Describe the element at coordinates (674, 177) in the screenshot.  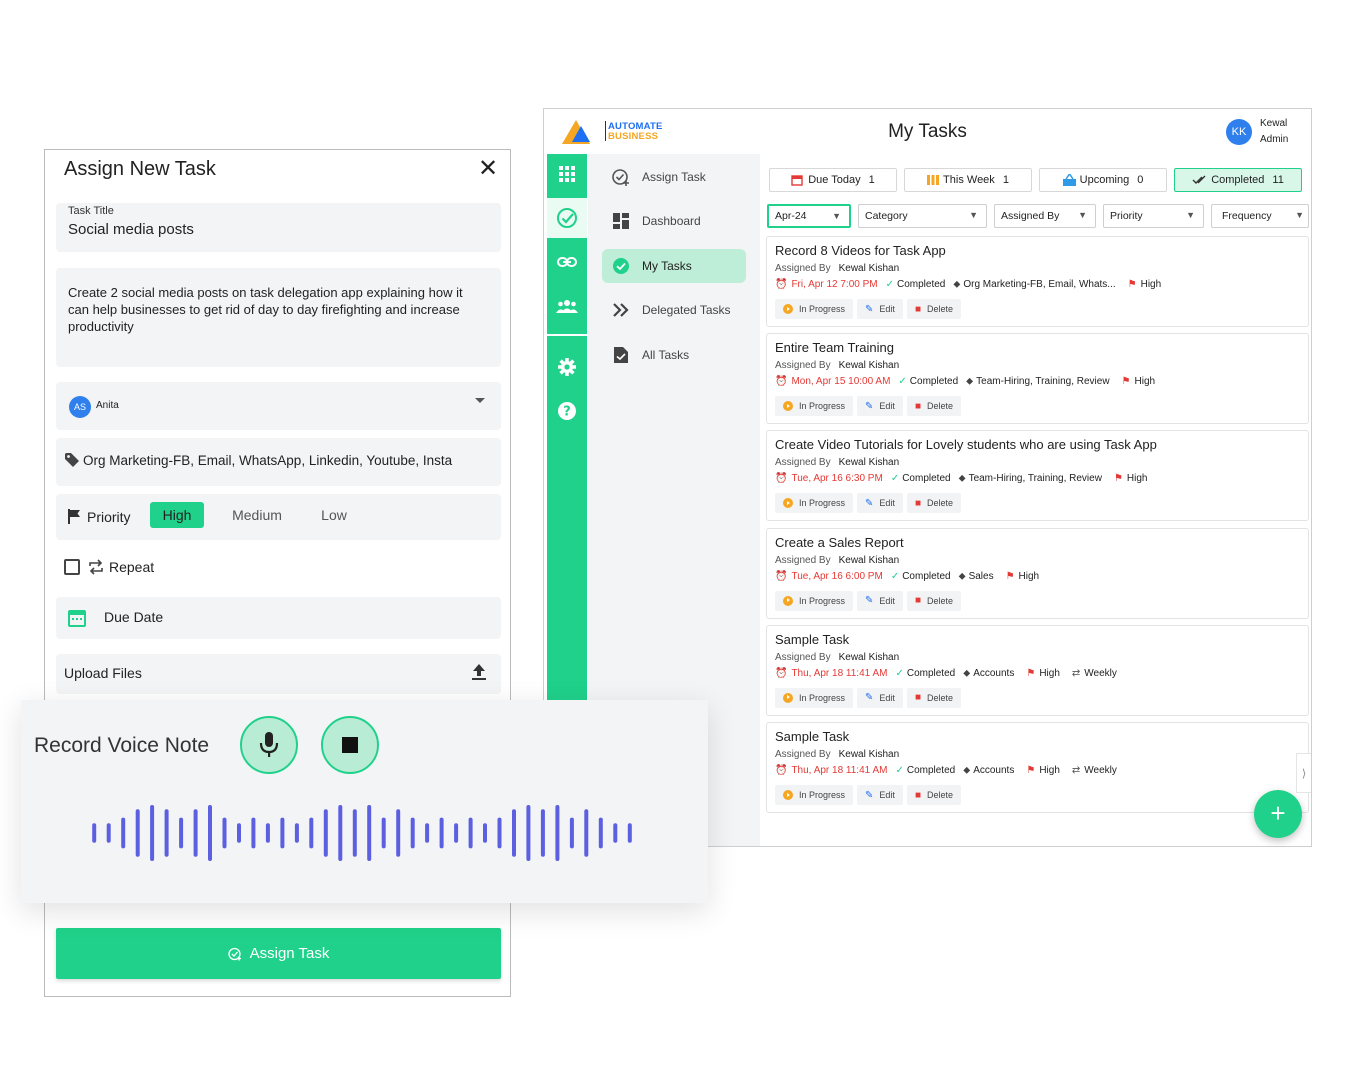
I see `sidebar-item-assign-task: Assign Task` at that location.